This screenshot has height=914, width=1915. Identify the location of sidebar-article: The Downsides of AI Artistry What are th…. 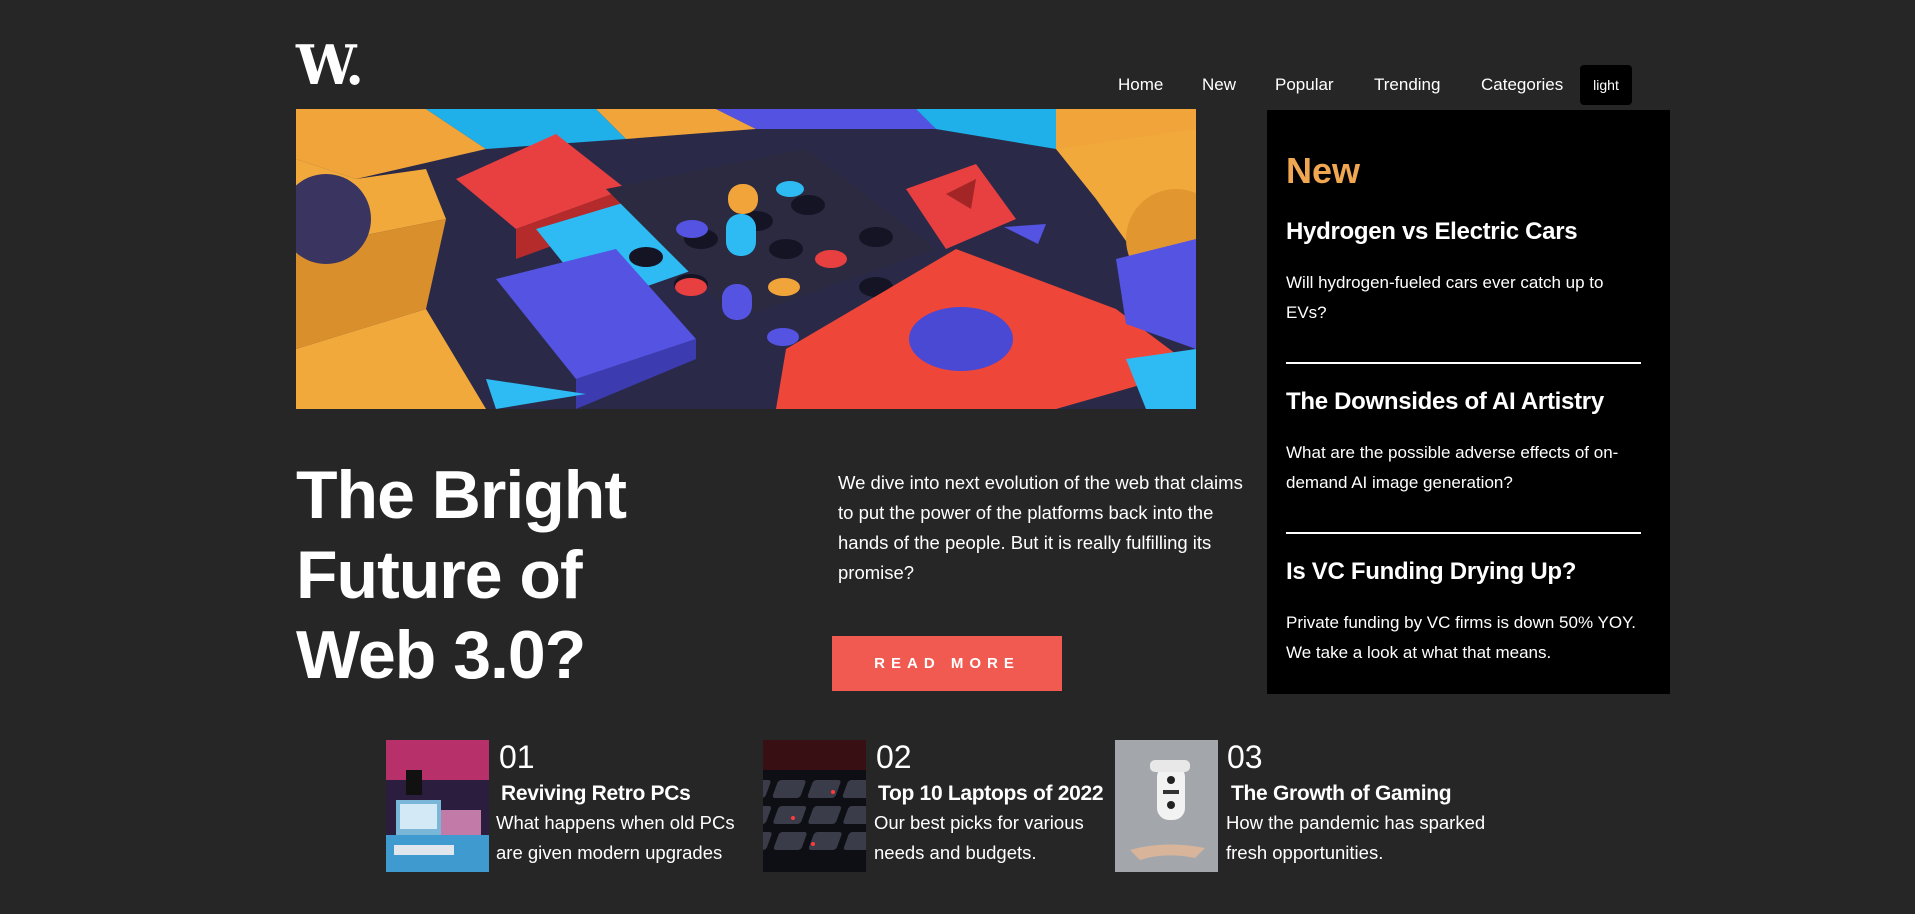
(1463, 443).